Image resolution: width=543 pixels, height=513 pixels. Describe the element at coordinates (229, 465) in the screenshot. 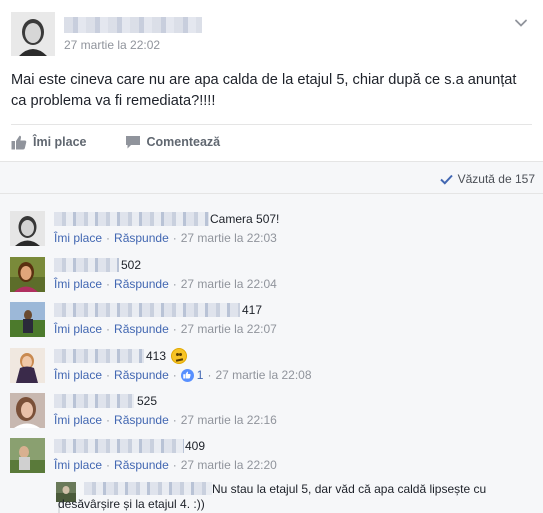

I see `comment-timestamp: 27 martie la 22:20` at that location.